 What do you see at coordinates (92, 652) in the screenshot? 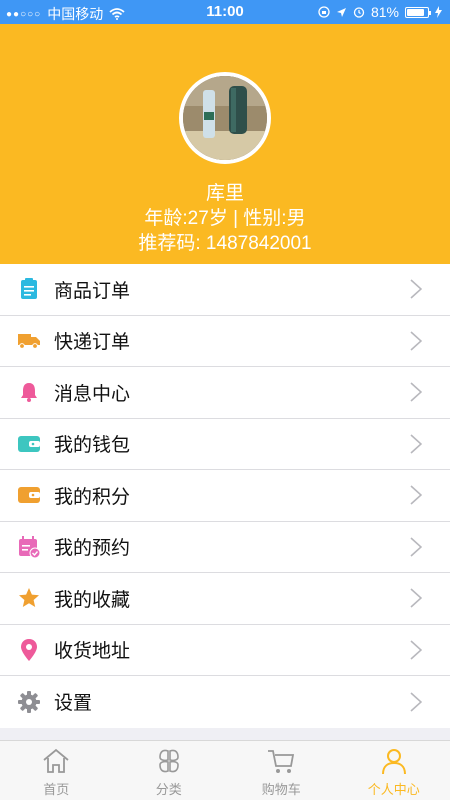
I see `menu-item-label: 收货地址` at bounding box center [92, 652].